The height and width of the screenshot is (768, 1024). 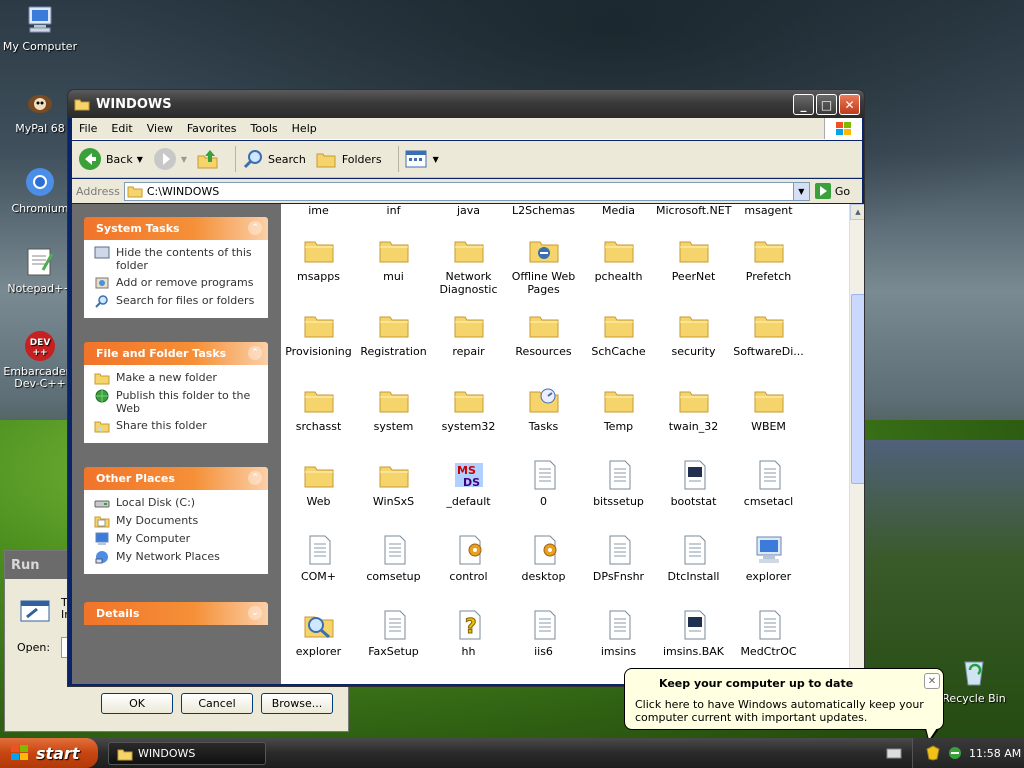 What do you see at coordinates (393, 633) in the screenshot?
I see `file-item: FaxSetup` at bounding box center [393, 633].